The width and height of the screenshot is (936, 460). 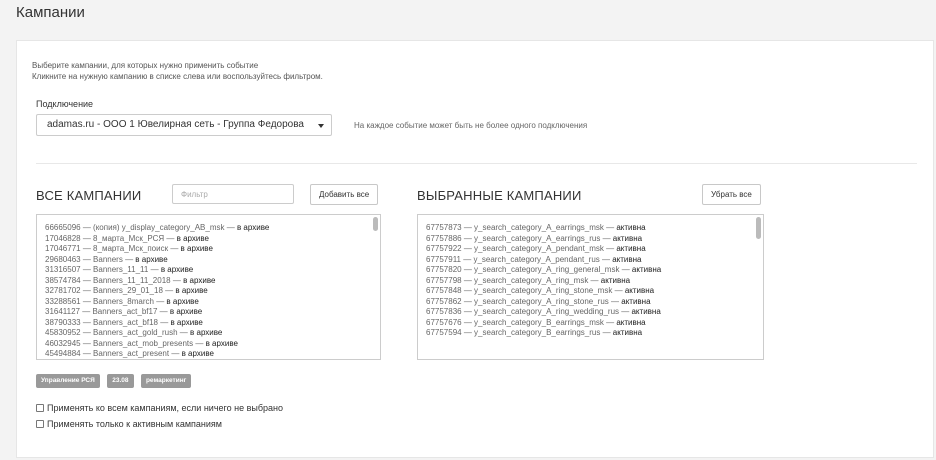 I want to click on campaign-name: Banners_11_11, so click(x=121, y=269).